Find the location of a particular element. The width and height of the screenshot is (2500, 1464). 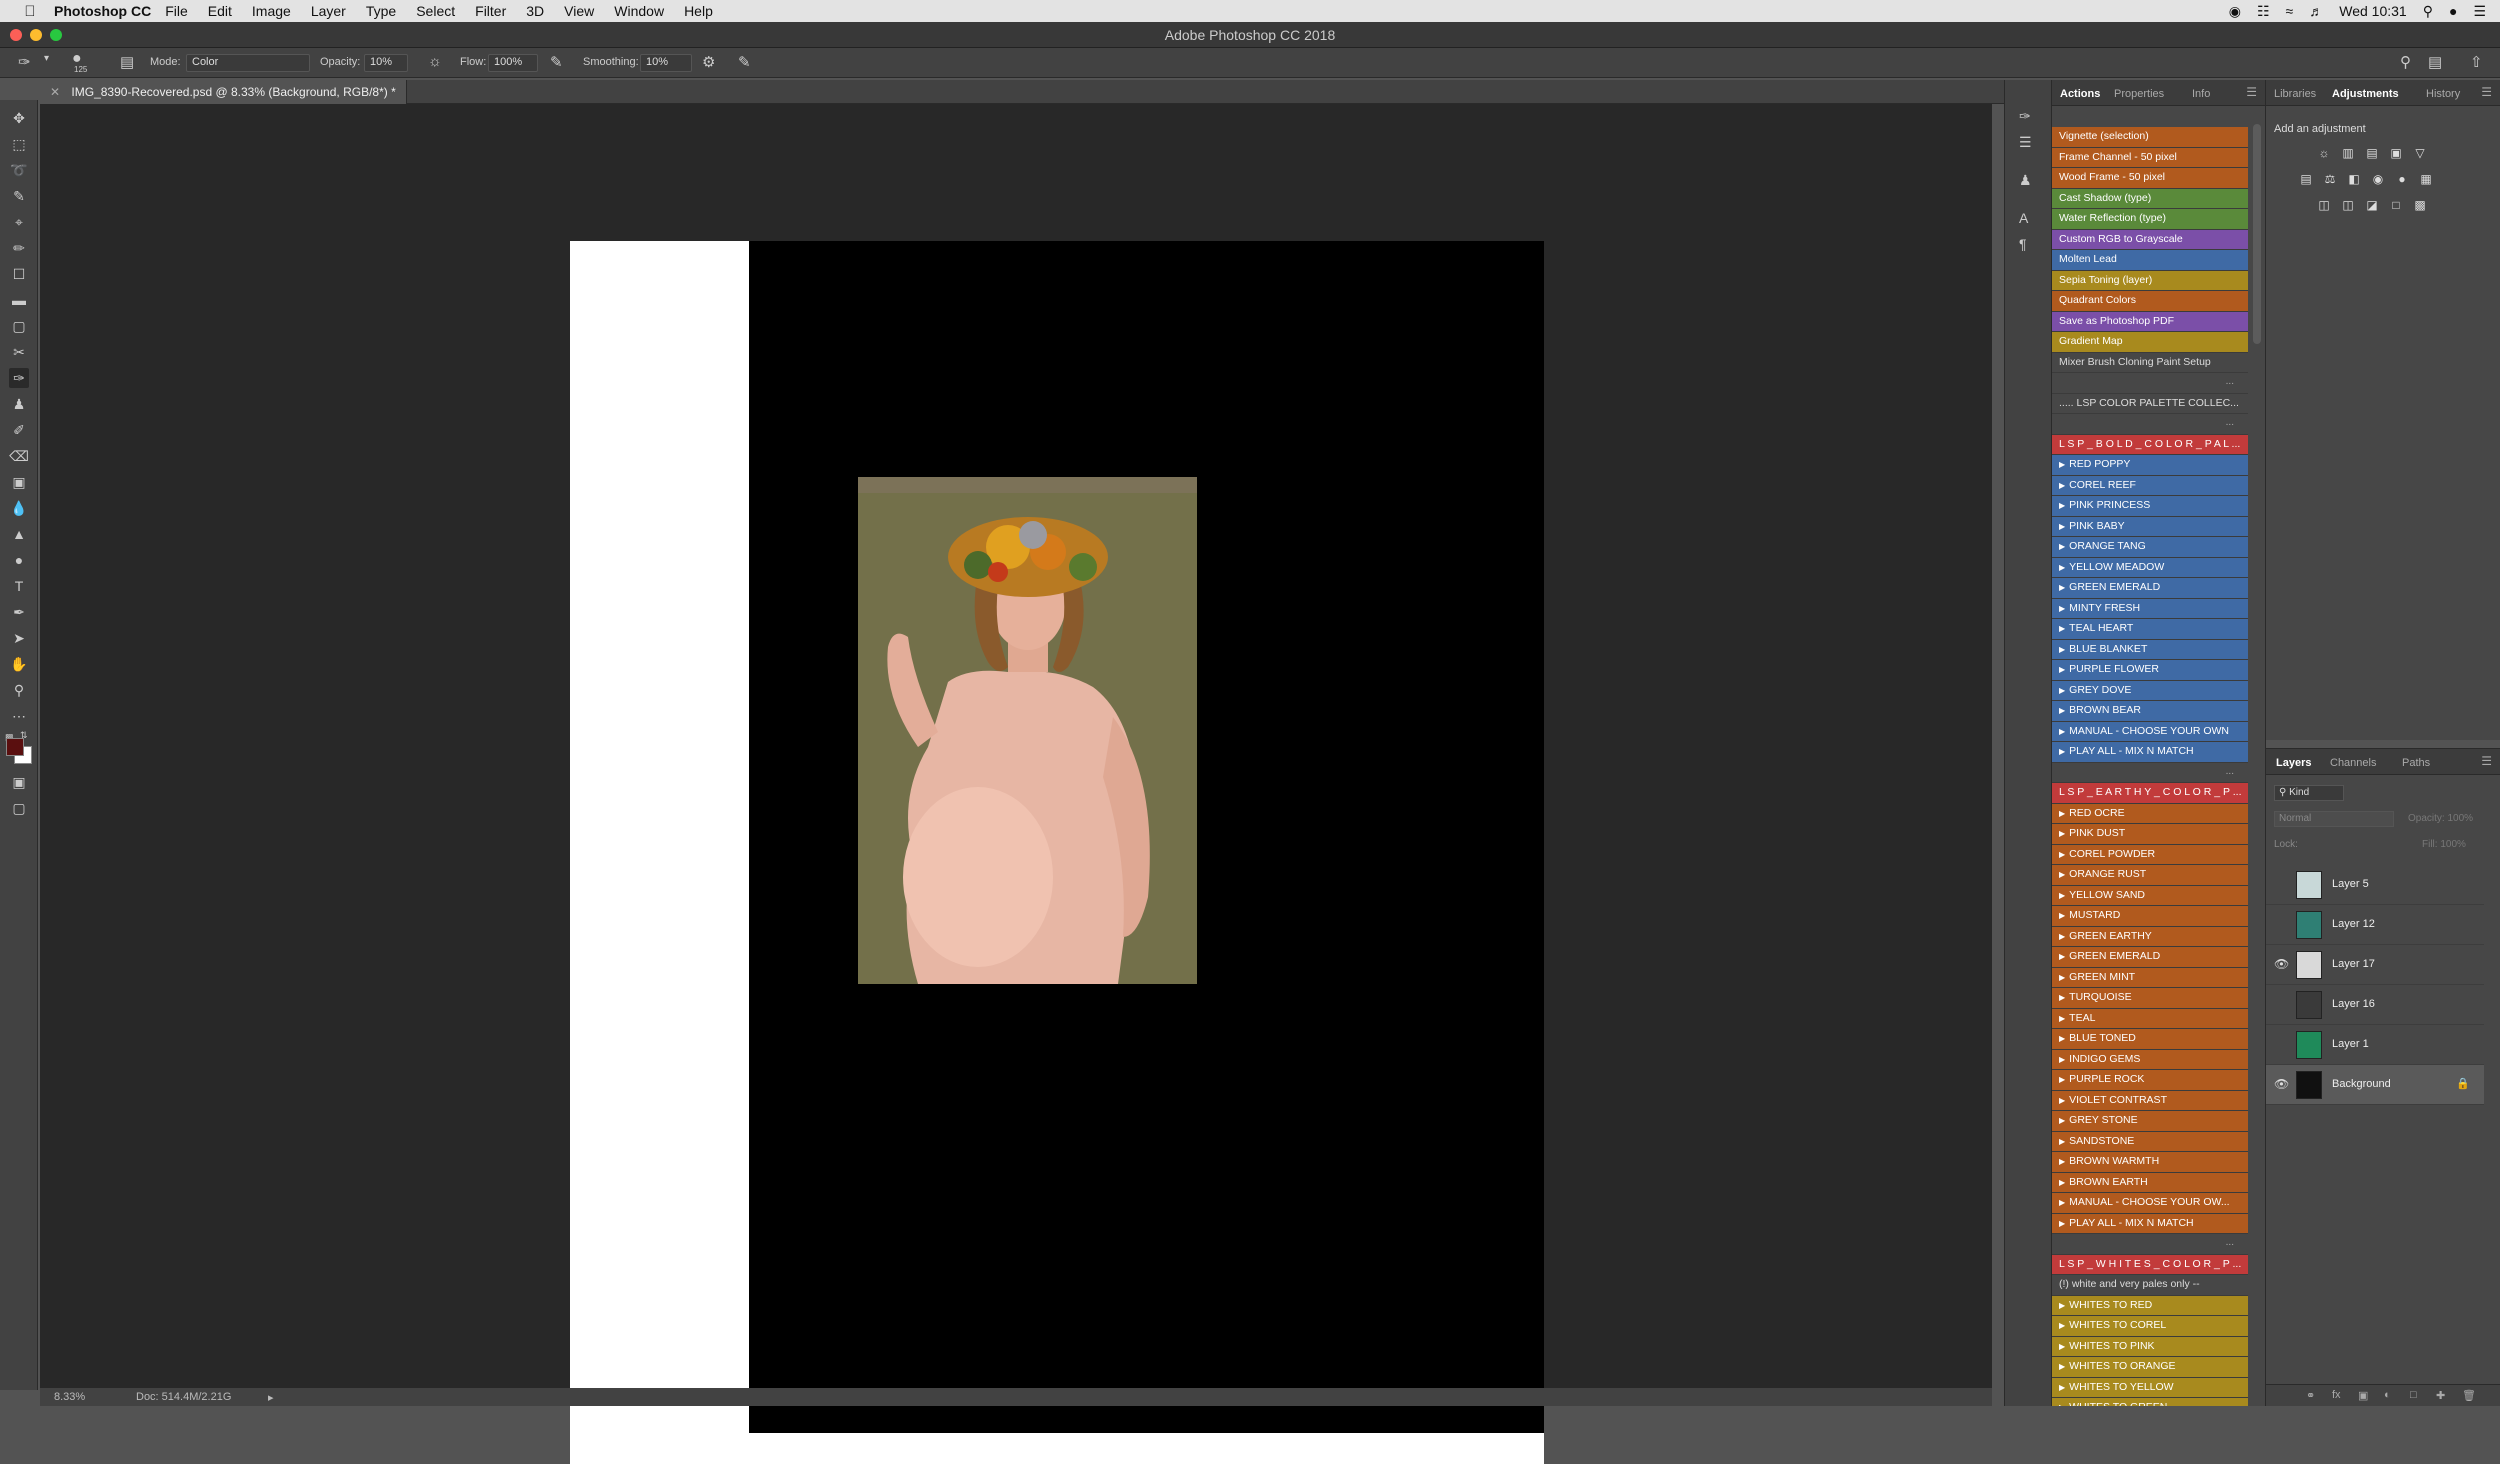

blend-mode-select: Normal is located at coordinates (2334, 819).